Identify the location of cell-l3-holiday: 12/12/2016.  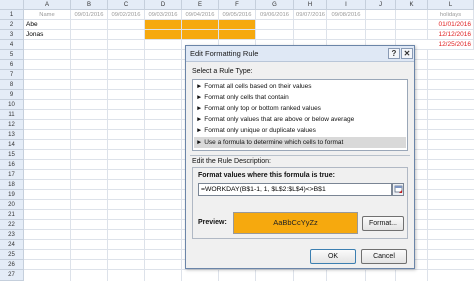
(451, 35).